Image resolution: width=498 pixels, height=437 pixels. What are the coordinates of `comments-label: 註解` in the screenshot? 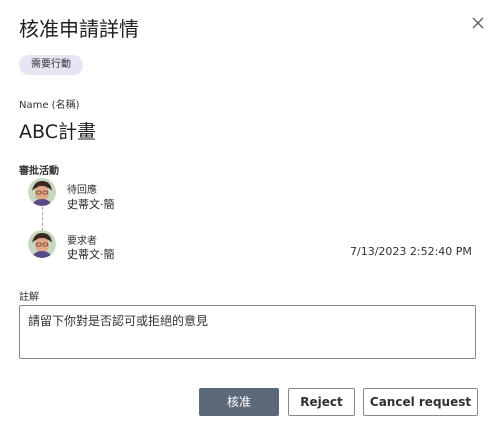 It's located at (29, 297).